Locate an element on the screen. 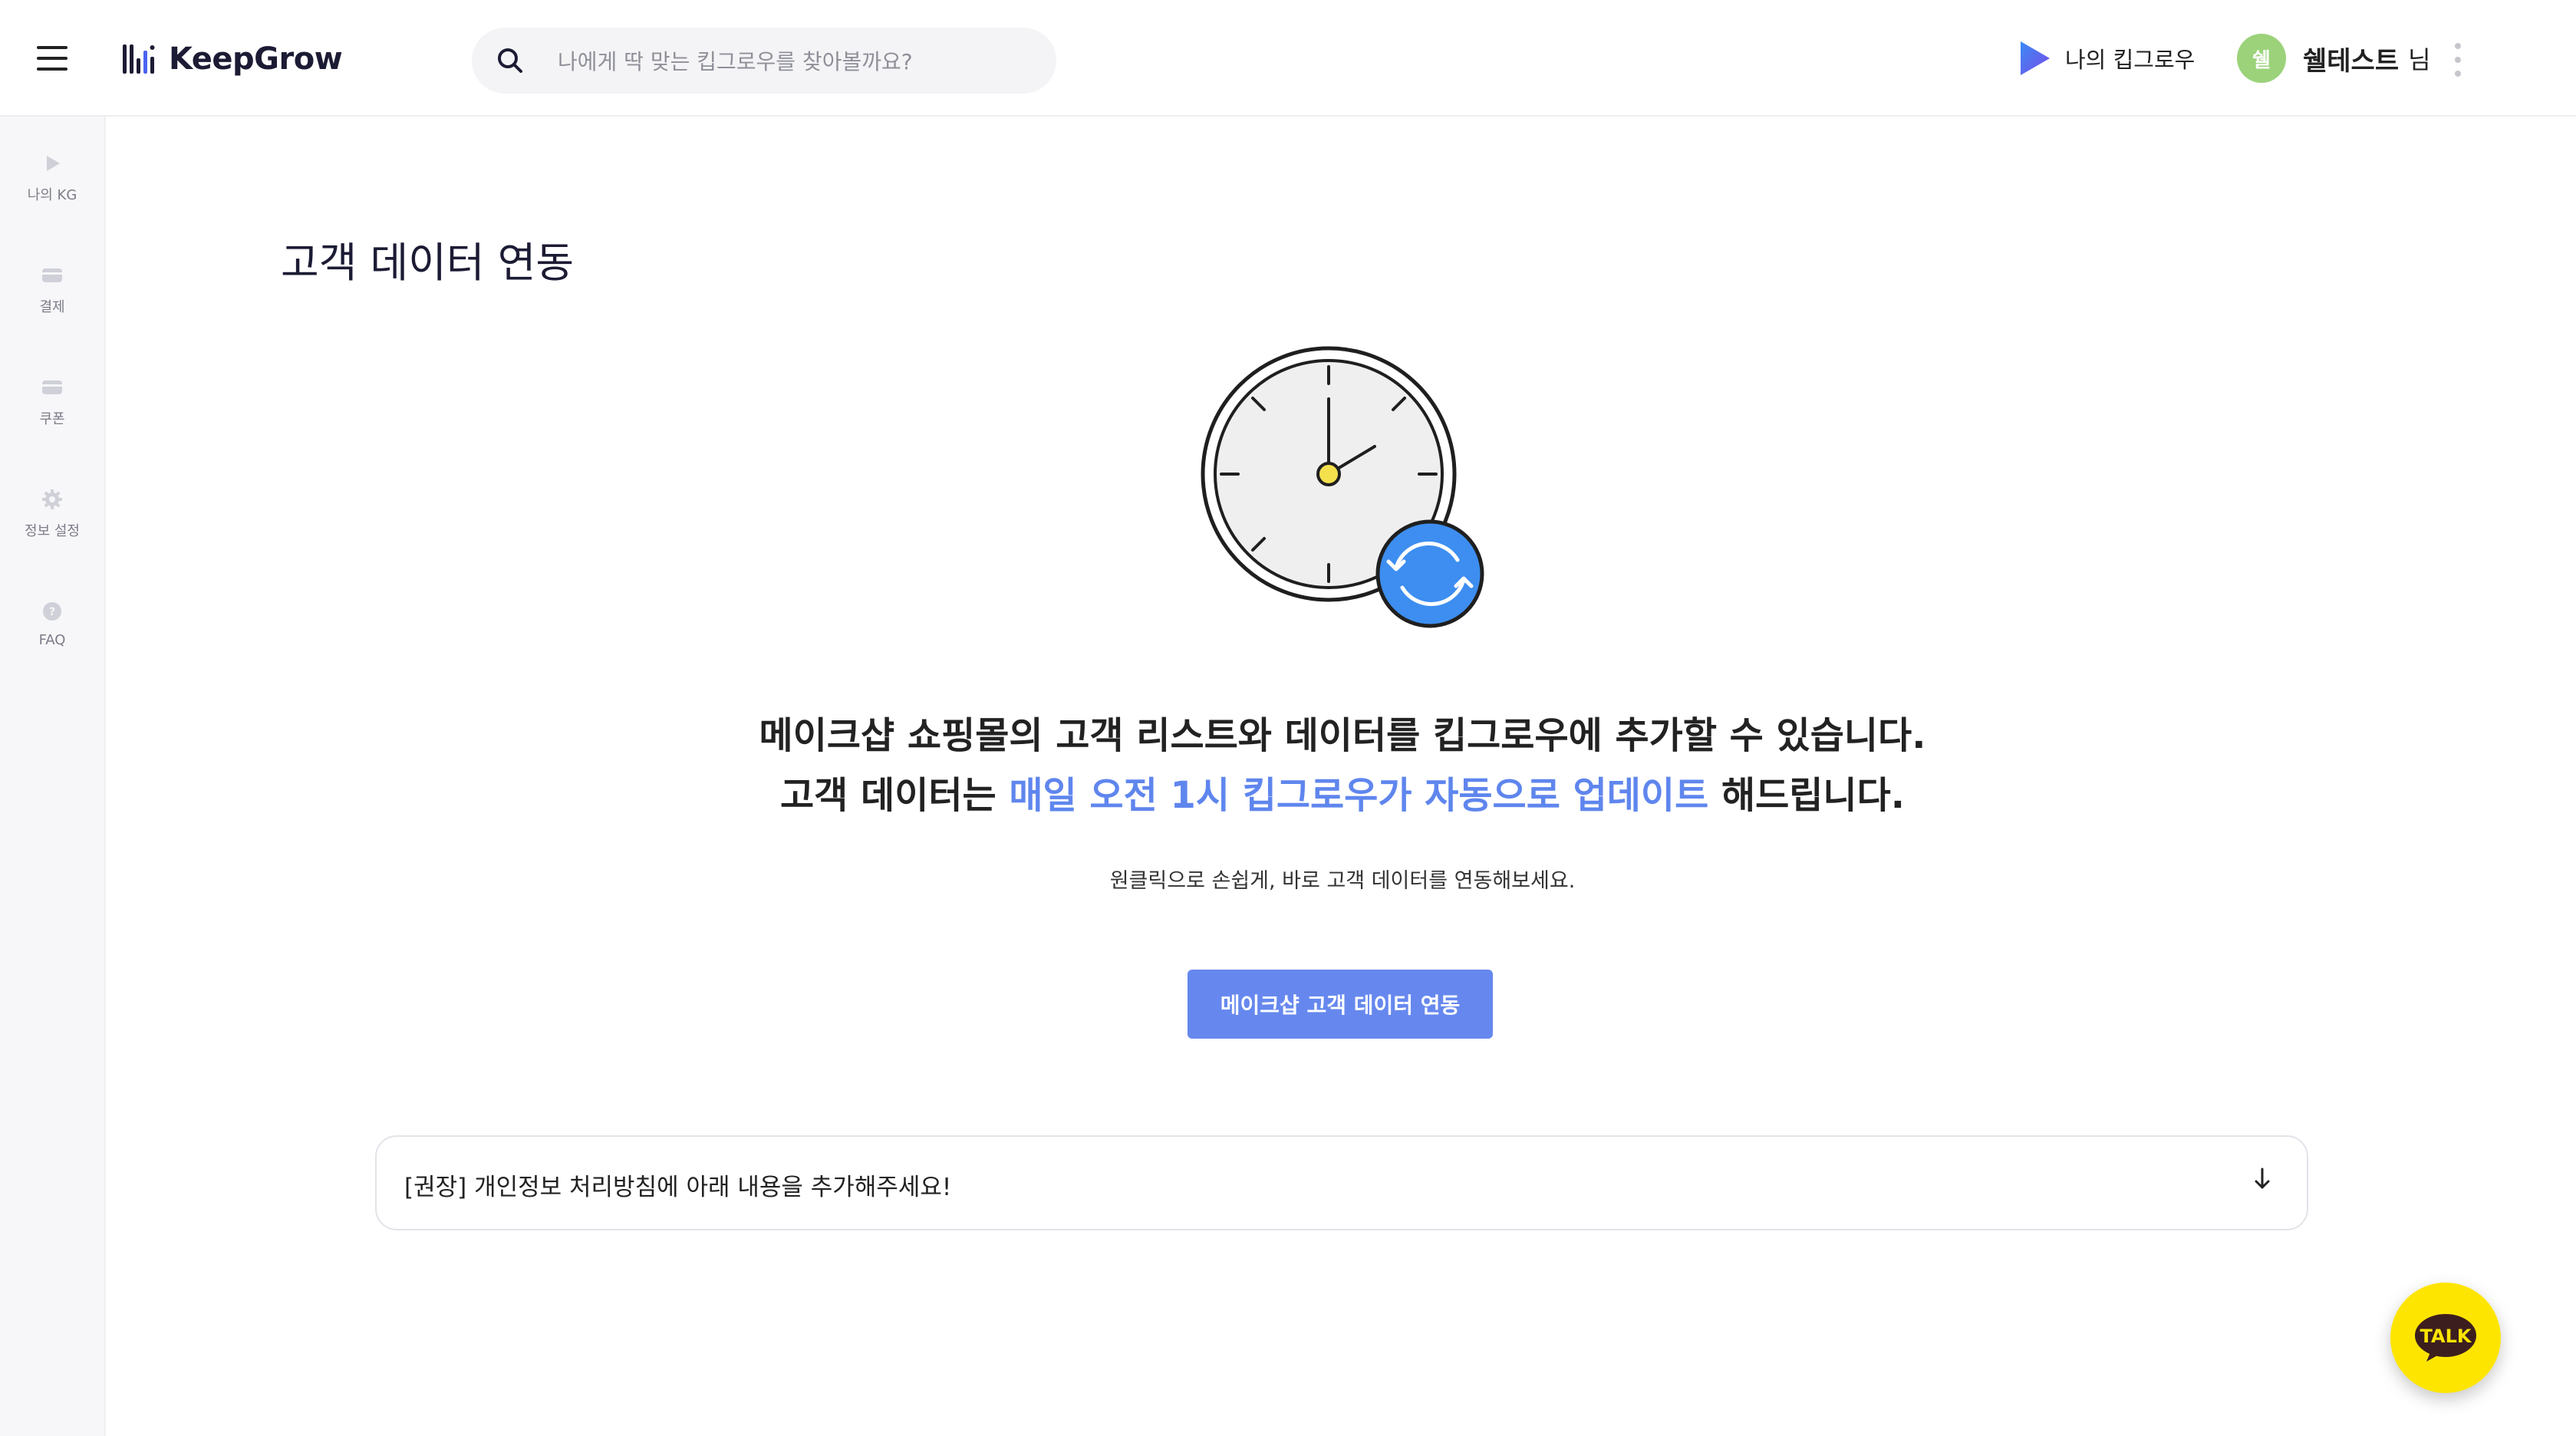 Image resolution: width=2576 pixels, height=1436 pixels. description-line-2: 고객 데이터는 매일 오전 1시 킵그로우가 자동으로 업데이트 해드립니다. is located at coordinates (1342, 796).